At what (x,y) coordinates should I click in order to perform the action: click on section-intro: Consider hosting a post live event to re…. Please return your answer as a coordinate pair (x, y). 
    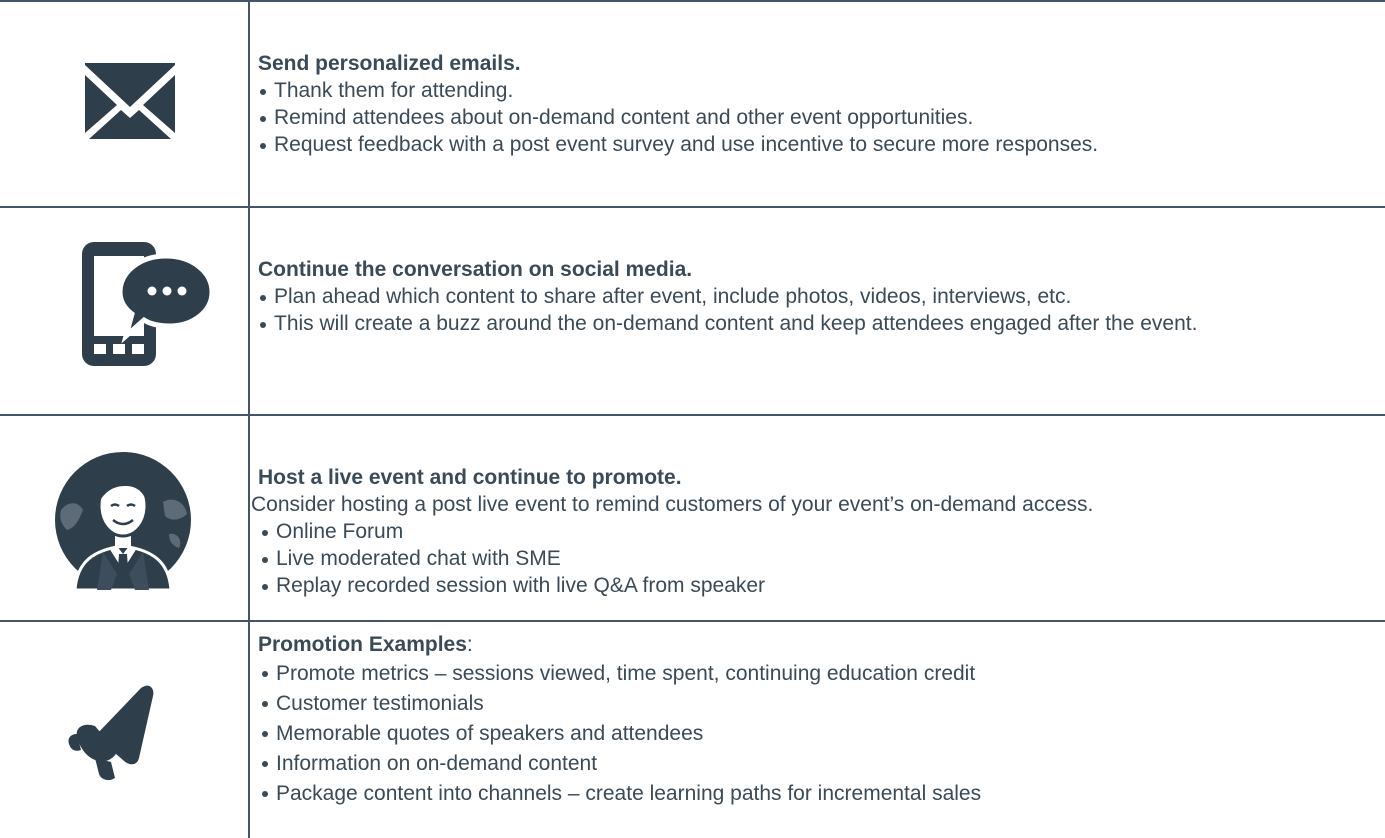
    Looking at the image, I should click on (672, 504).